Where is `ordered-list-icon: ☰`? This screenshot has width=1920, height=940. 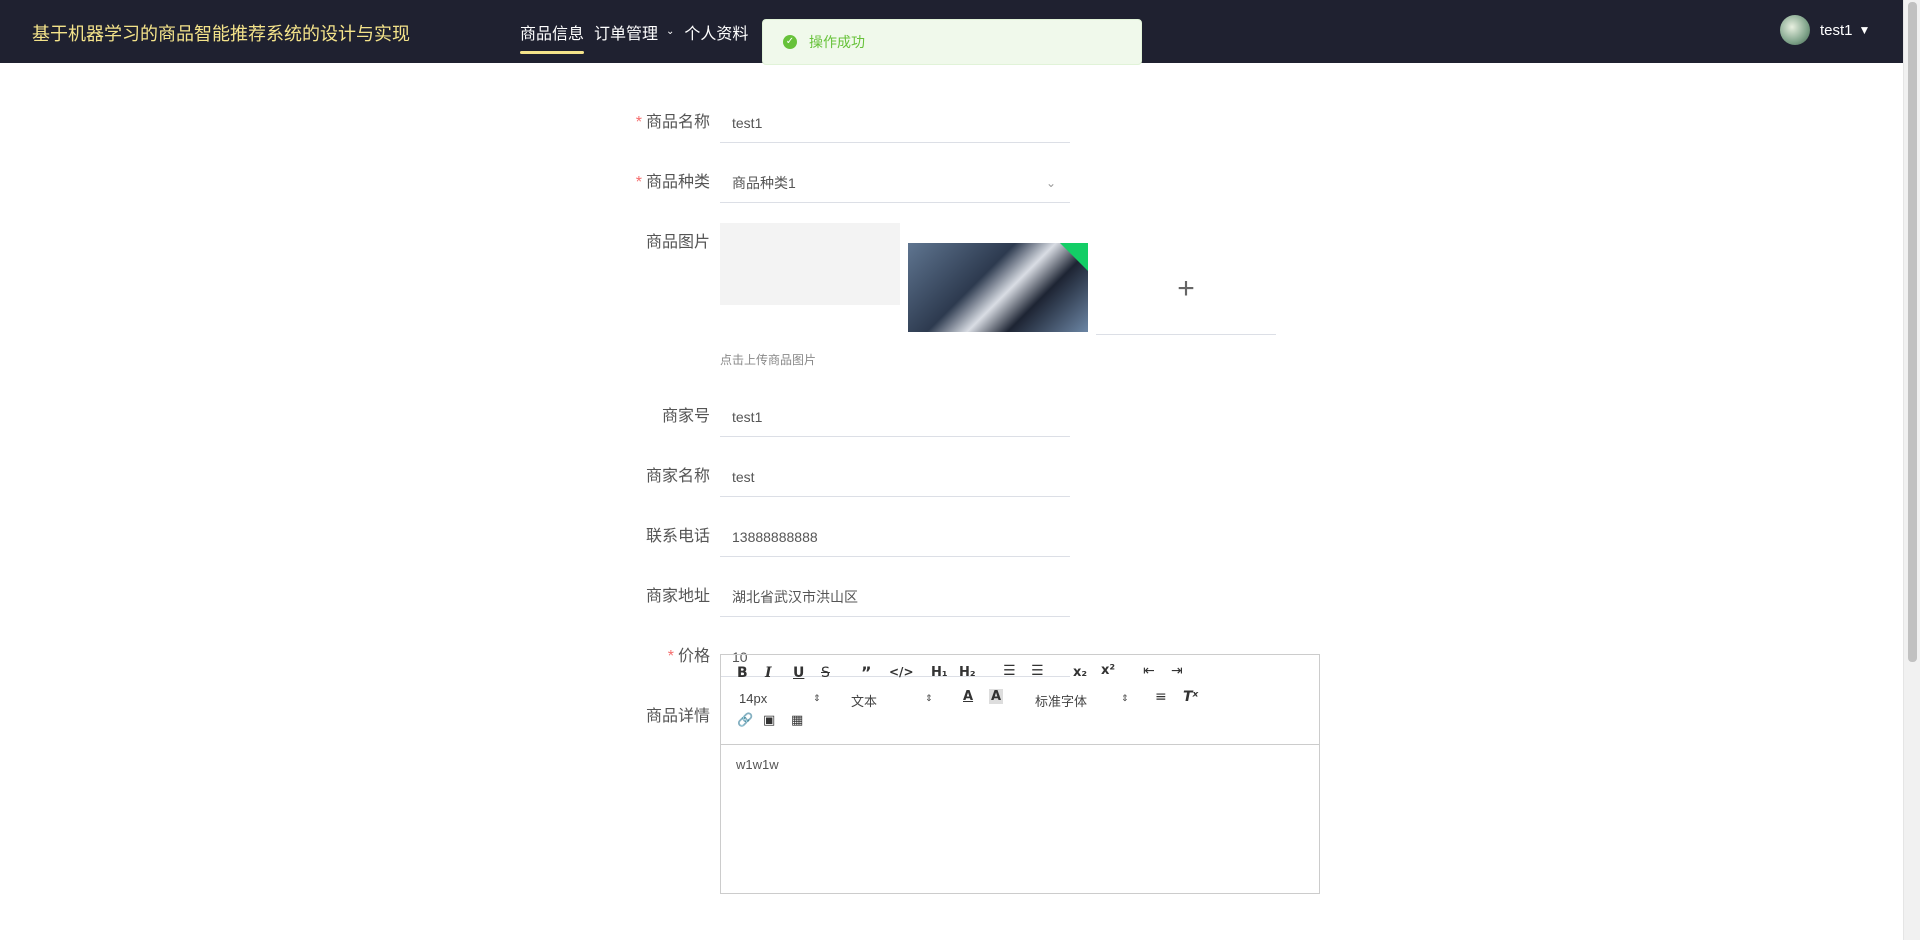 ordered-list-icon: ☰ is located at coordinates (1009, 671).